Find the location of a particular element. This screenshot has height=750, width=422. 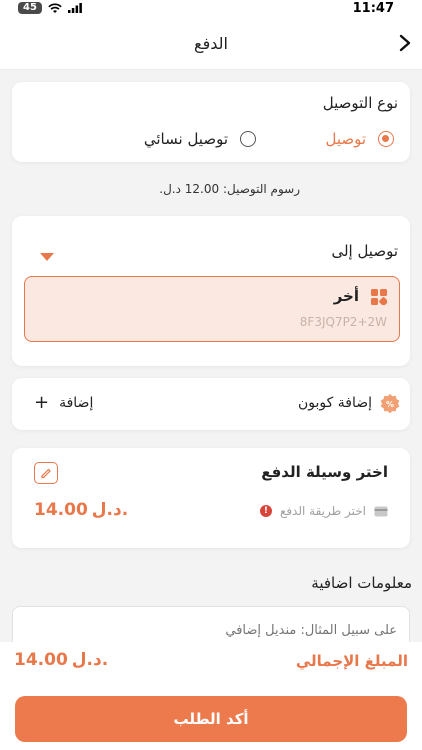

delivery-to-title: توصيل إلى is located at coordinates (364, 251).